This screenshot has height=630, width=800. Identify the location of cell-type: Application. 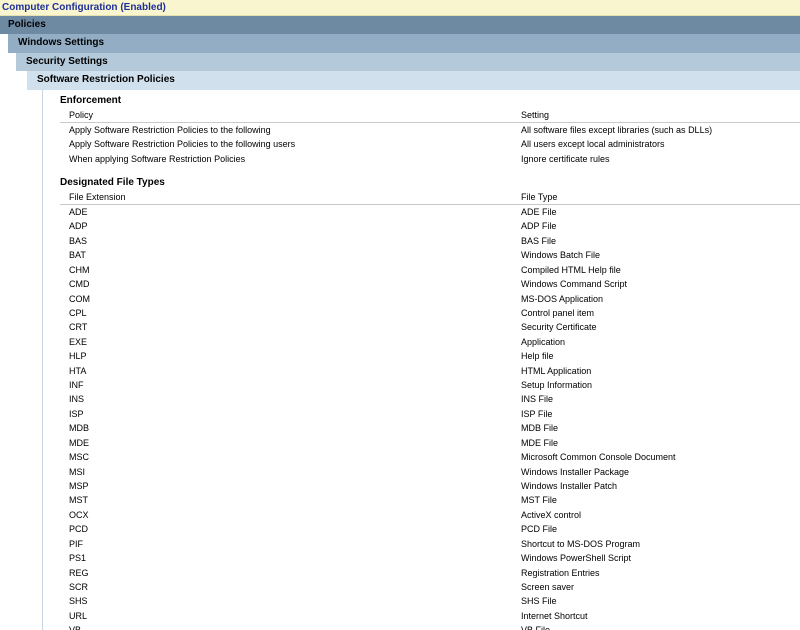
(543, 341).